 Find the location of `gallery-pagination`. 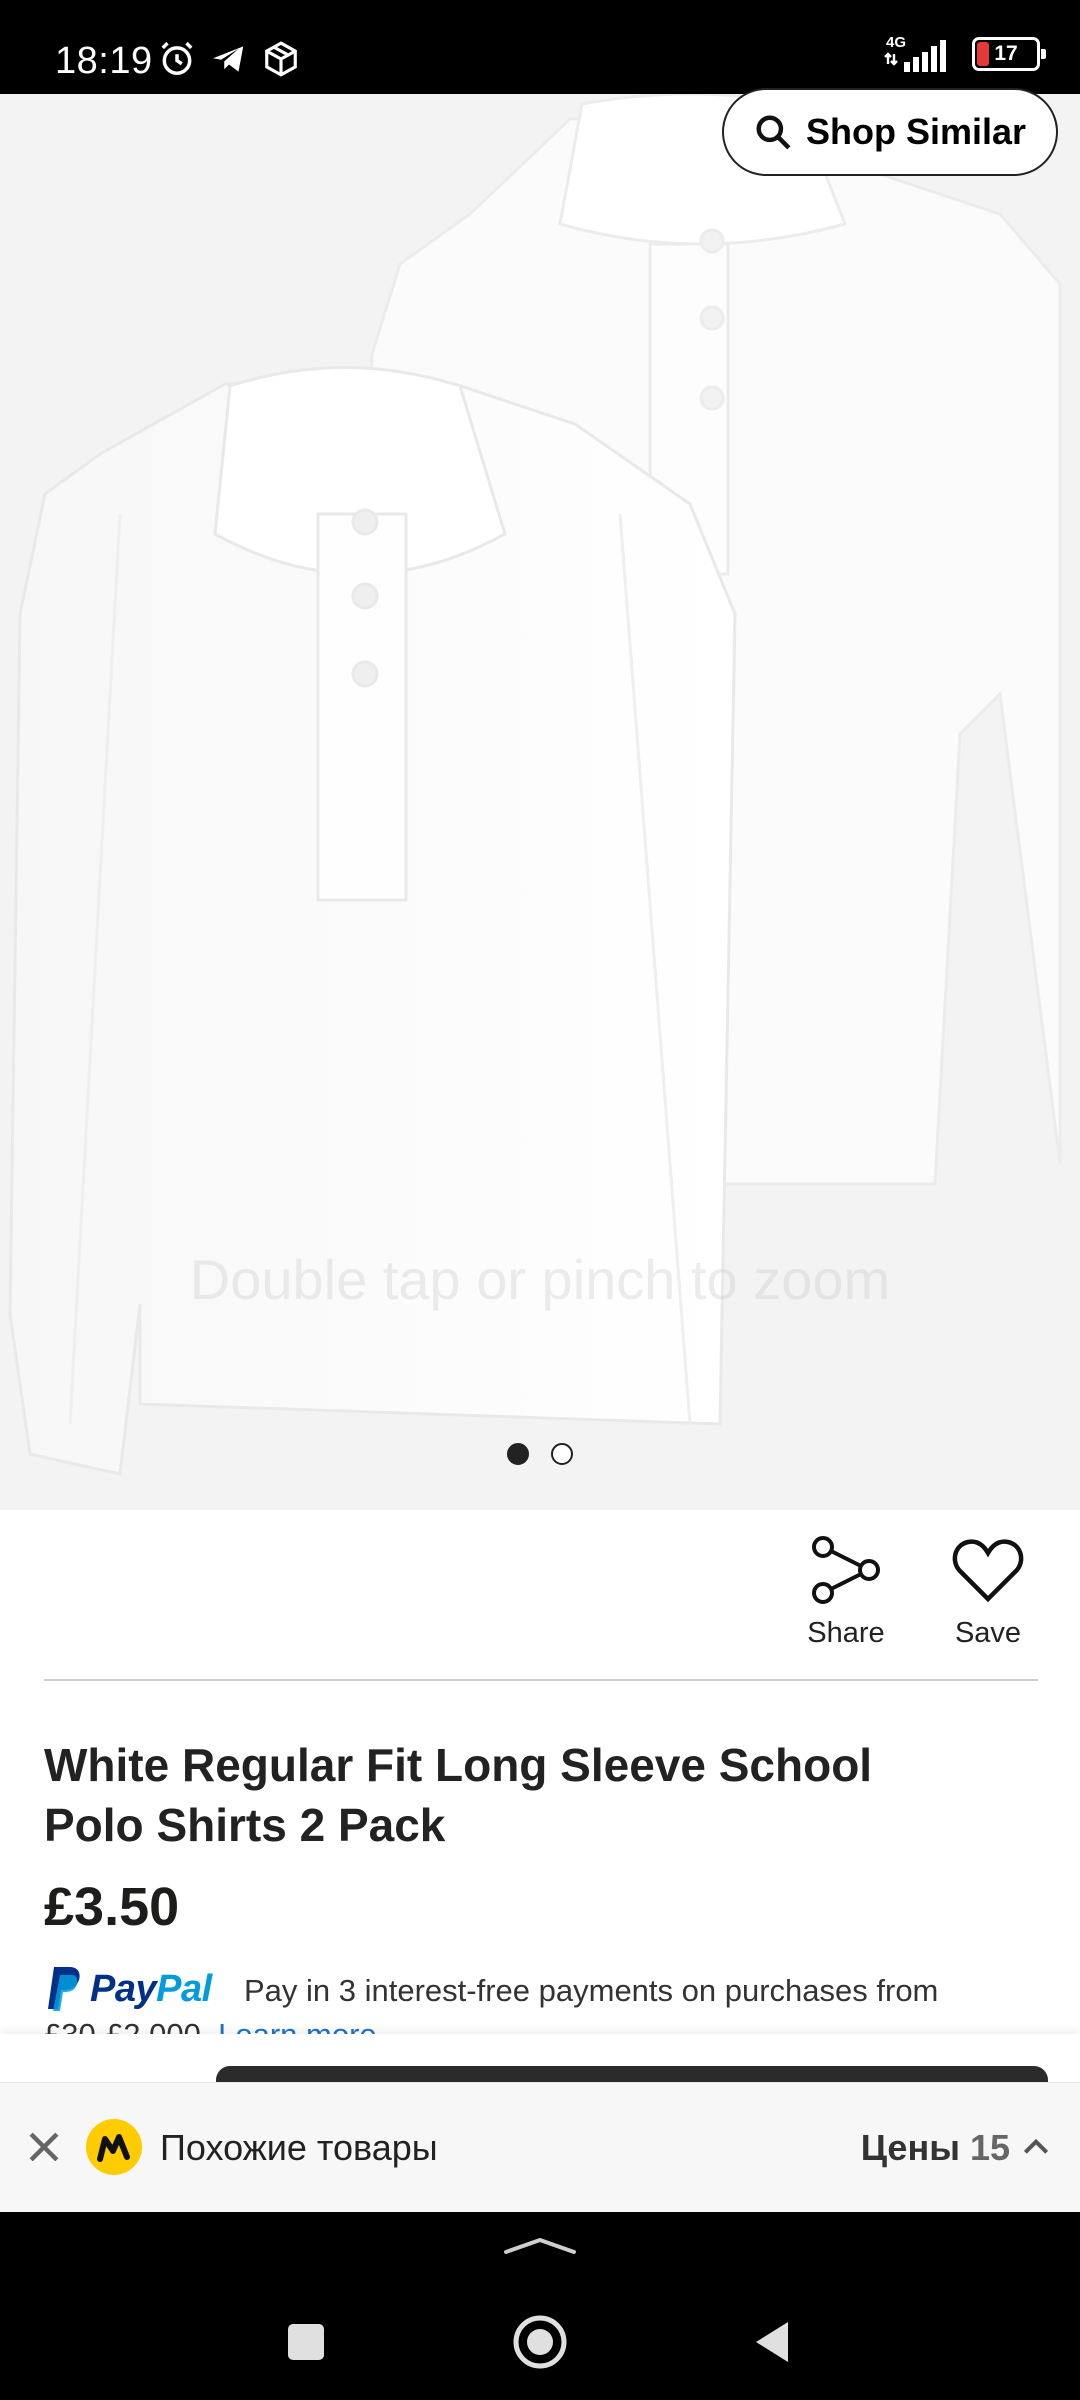

gallery-pagination is located at coordinates (540, 1454).